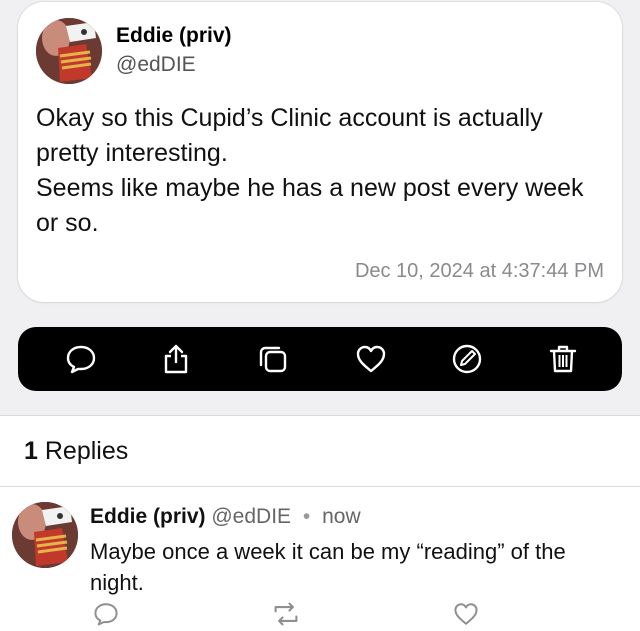 The height and width of the screenshot is (631, 640). What do you see at coordinates (174, 36) in the screenshot?
I see `author-name: Eddie (priv)` at bounding box center [174, 36].